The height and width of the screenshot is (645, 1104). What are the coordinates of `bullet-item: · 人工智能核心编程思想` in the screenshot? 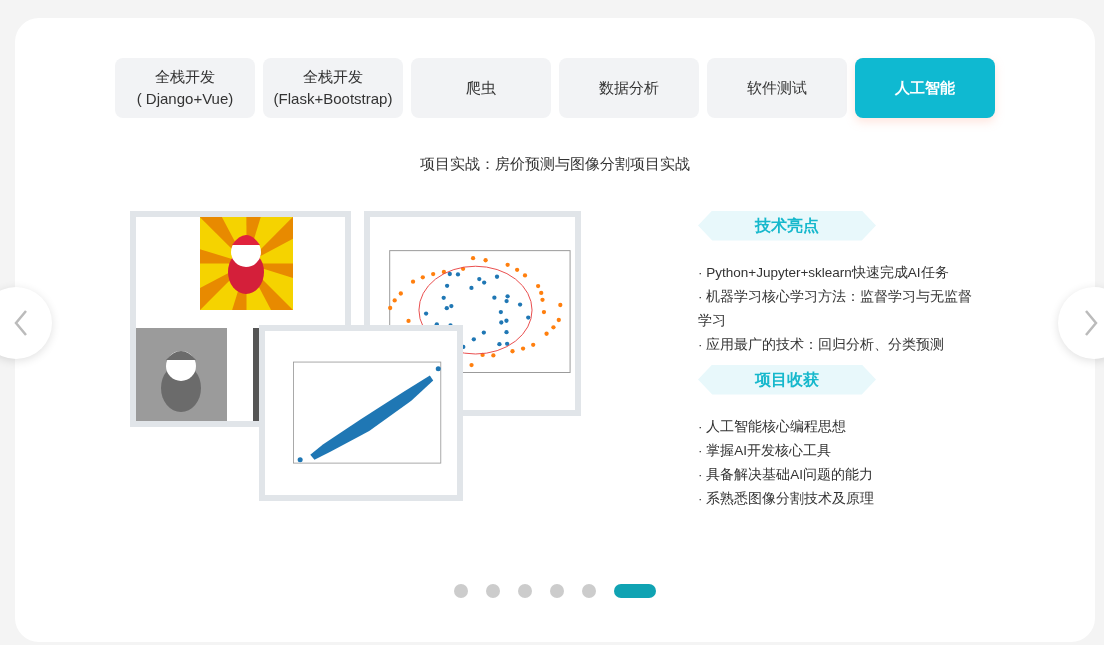 It's located at (773, 426).